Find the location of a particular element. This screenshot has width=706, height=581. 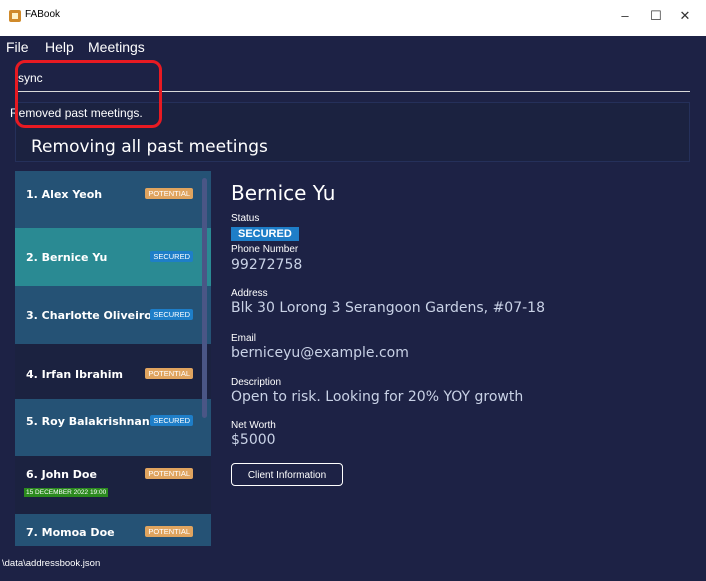

networth-label: Net Worth is located at coordinates (253, 425).